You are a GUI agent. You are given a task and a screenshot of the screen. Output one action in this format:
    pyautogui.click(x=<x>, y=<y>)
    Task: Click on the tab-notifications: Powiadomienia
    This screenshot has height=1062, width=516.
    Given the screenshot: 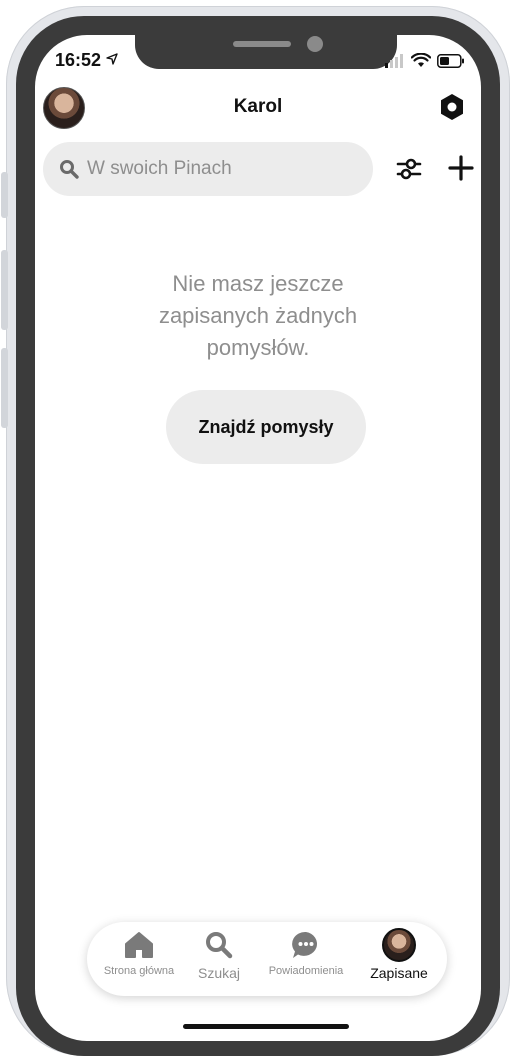 What is the action you would take?
    pyautogui.click(x=306, y=952)
    